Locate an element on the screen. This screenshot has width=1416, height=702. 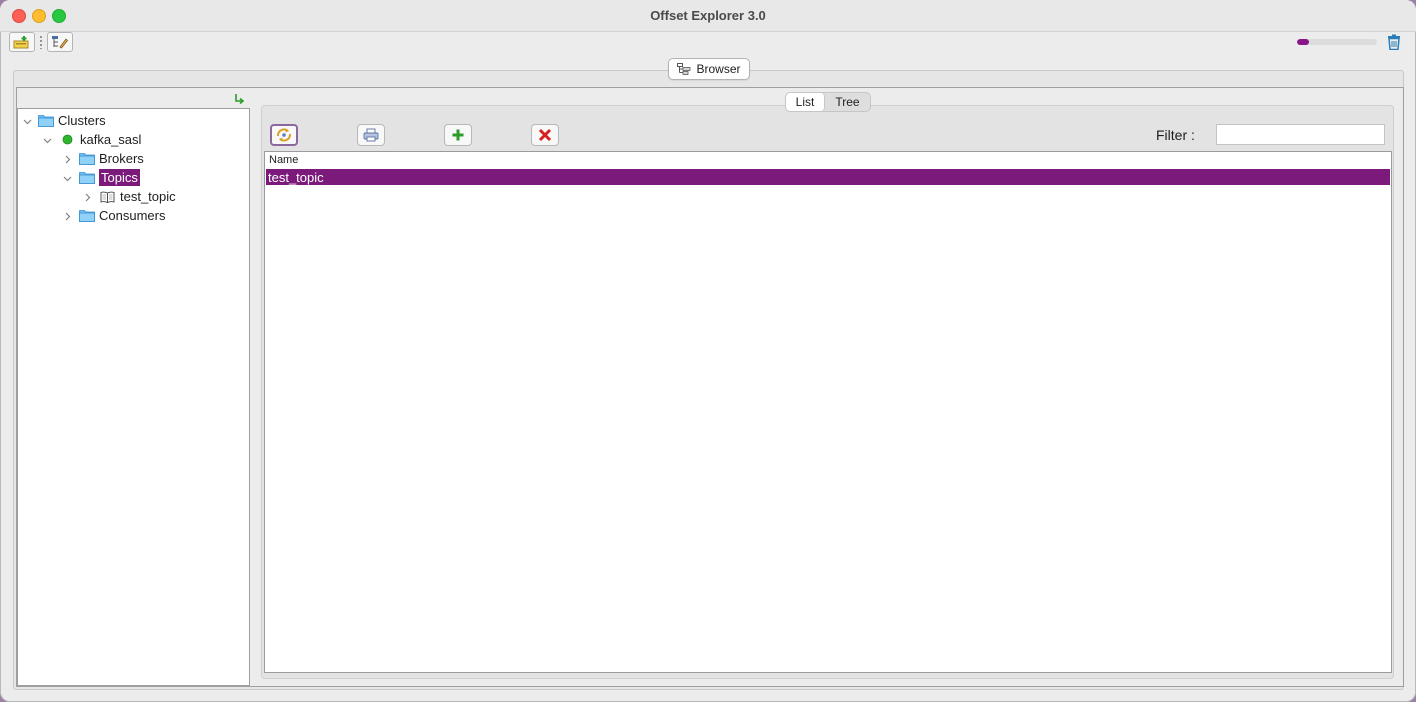
tree-label: test_topic is located at coordinates (148, 196).